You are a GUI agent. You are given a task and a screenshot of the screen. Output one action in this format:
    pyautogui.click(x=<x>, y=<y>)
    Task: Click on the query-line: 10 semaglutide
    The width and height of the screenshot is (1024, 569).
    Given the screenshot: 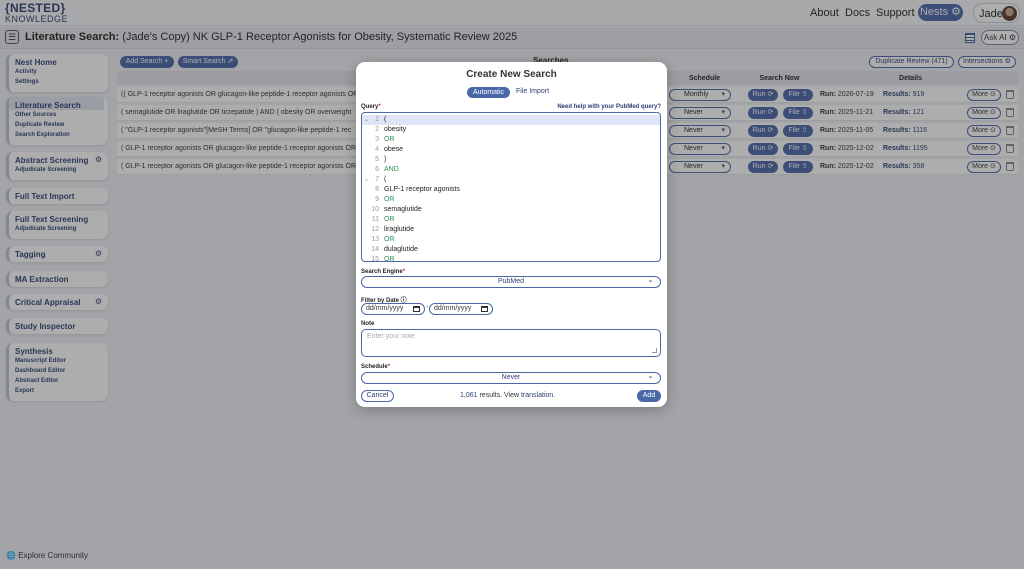 What is the action you would take?
    pyautogui.click(x=511, y=210)
    